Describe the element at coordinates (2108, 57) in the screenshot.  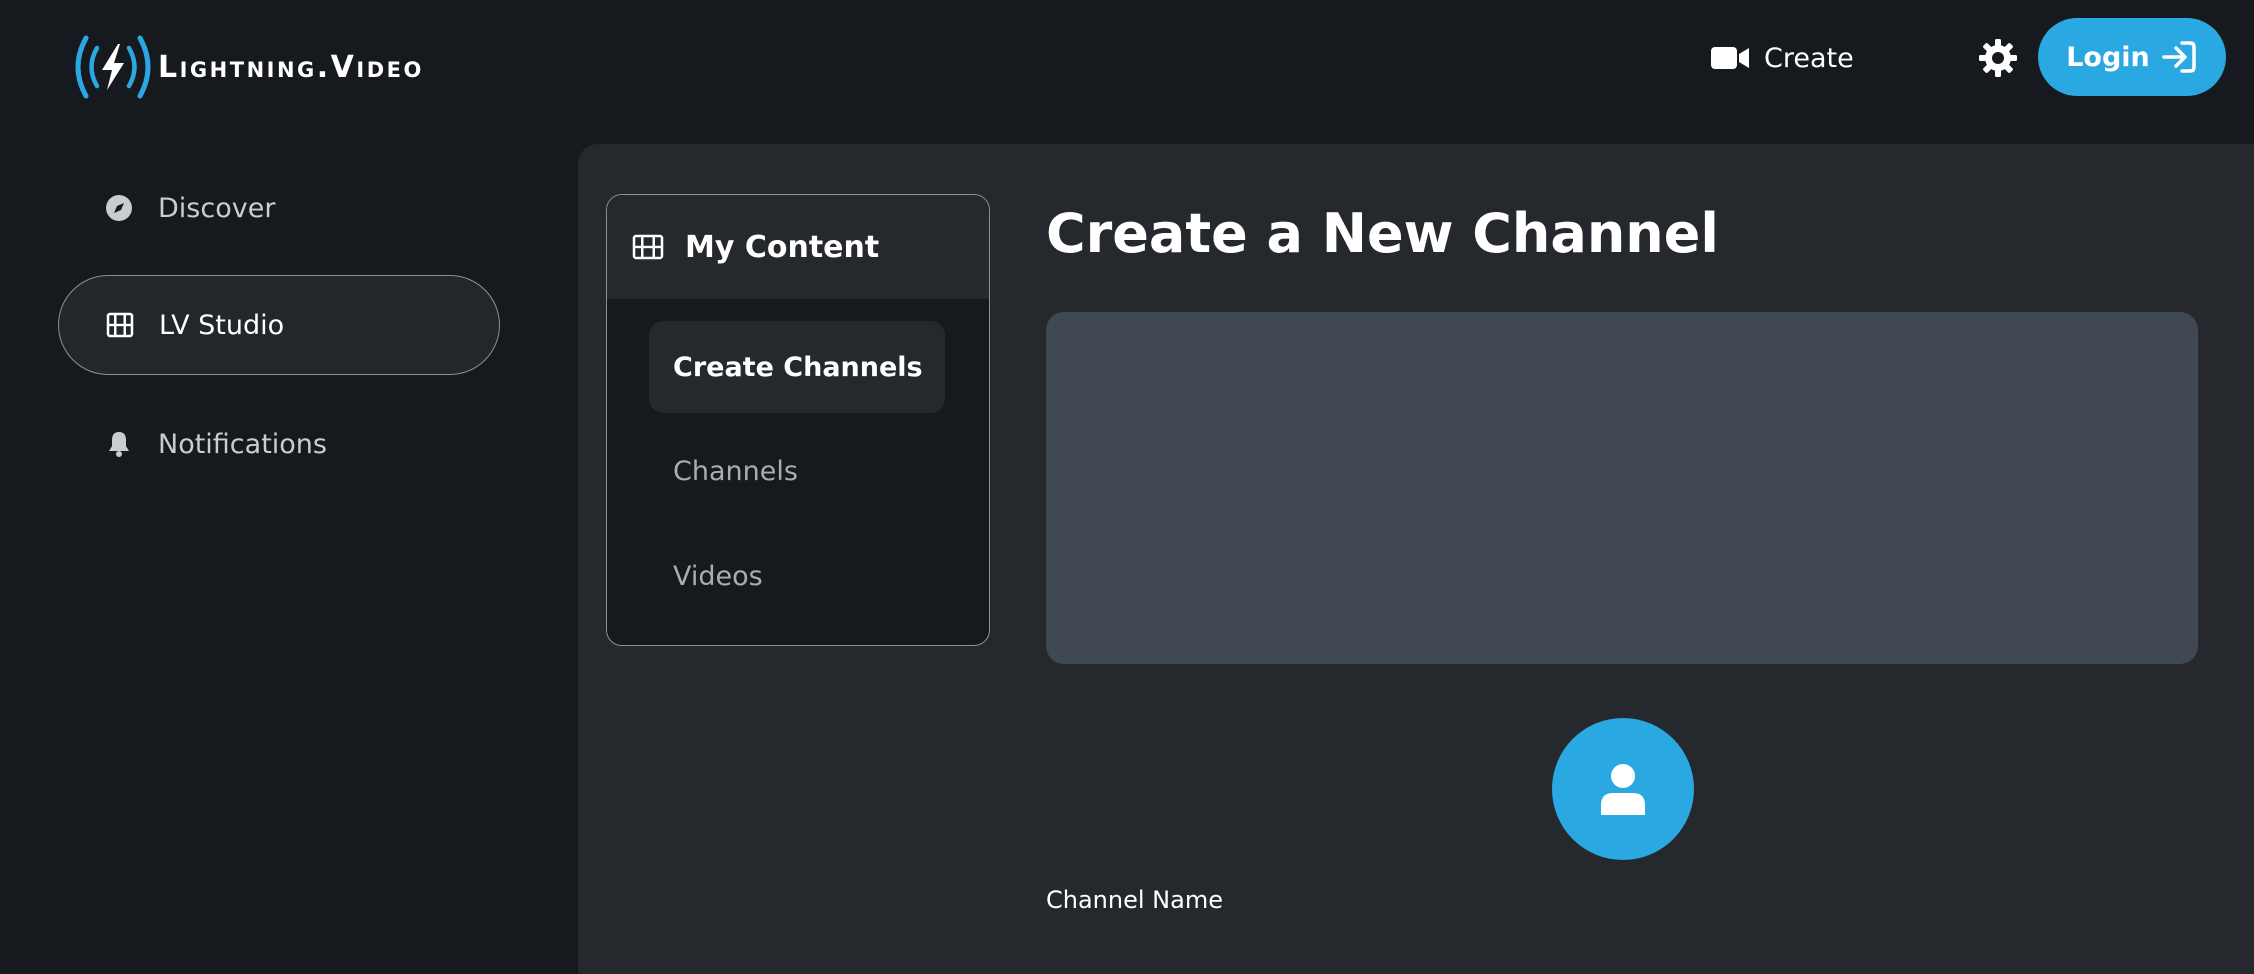
I see `login-label: Login` at that location.